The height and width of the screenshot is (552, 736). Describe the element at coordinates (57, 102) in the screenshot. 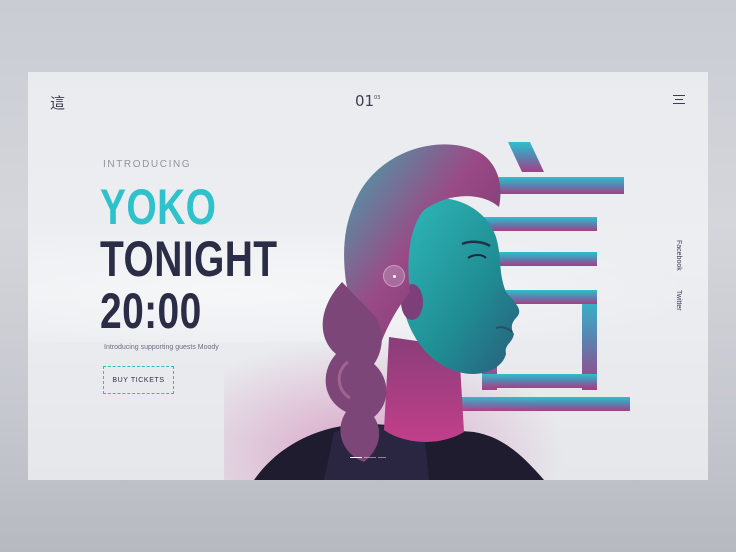

I see `logo: 這` at that location.